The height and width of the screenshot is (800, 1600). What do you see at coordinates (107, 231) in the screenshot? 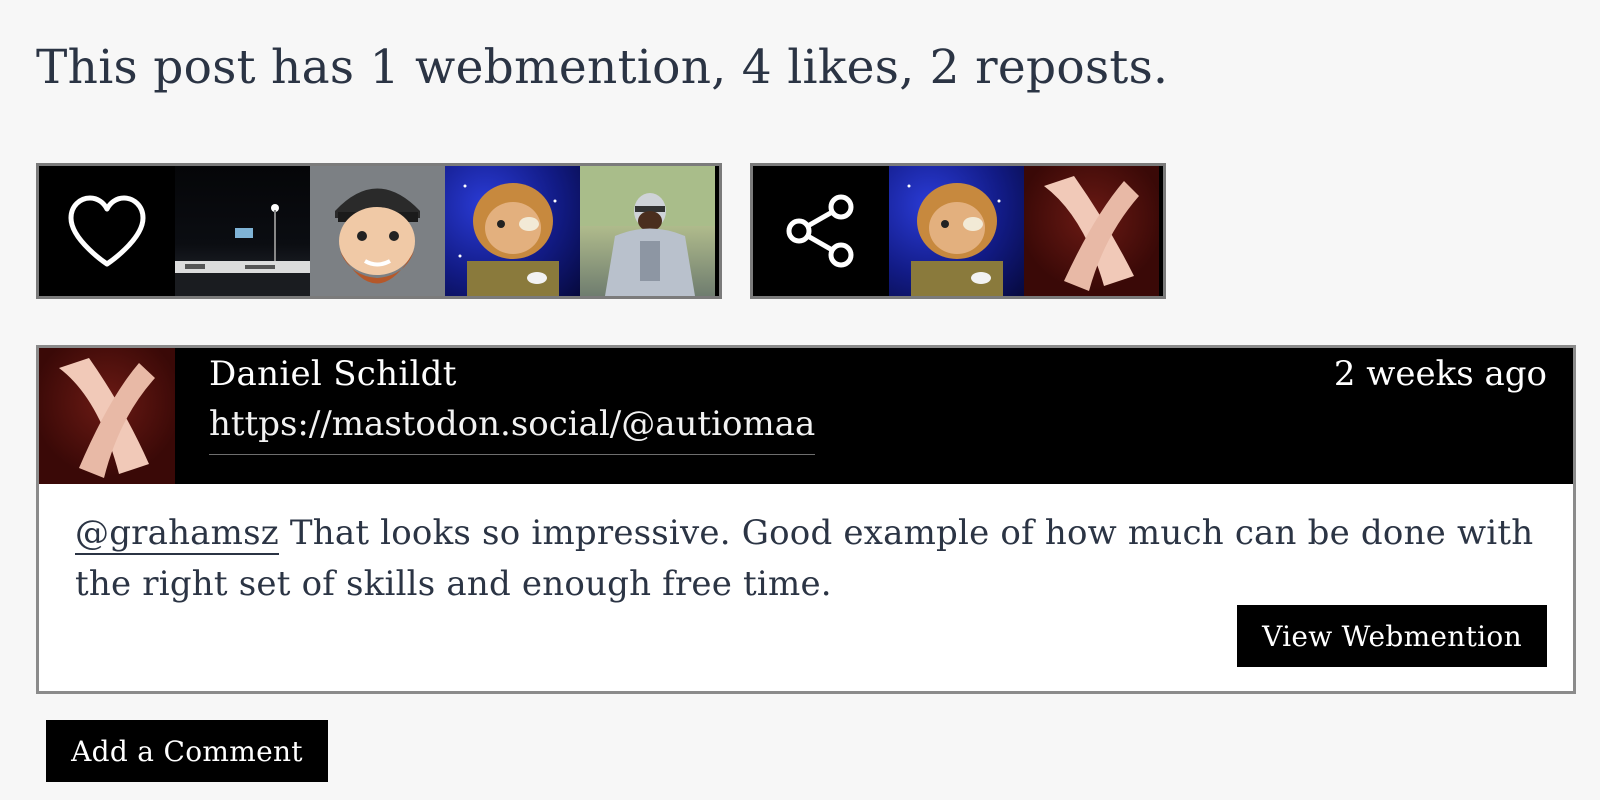
I see `heart-icon` at bounding box center [107, 231].